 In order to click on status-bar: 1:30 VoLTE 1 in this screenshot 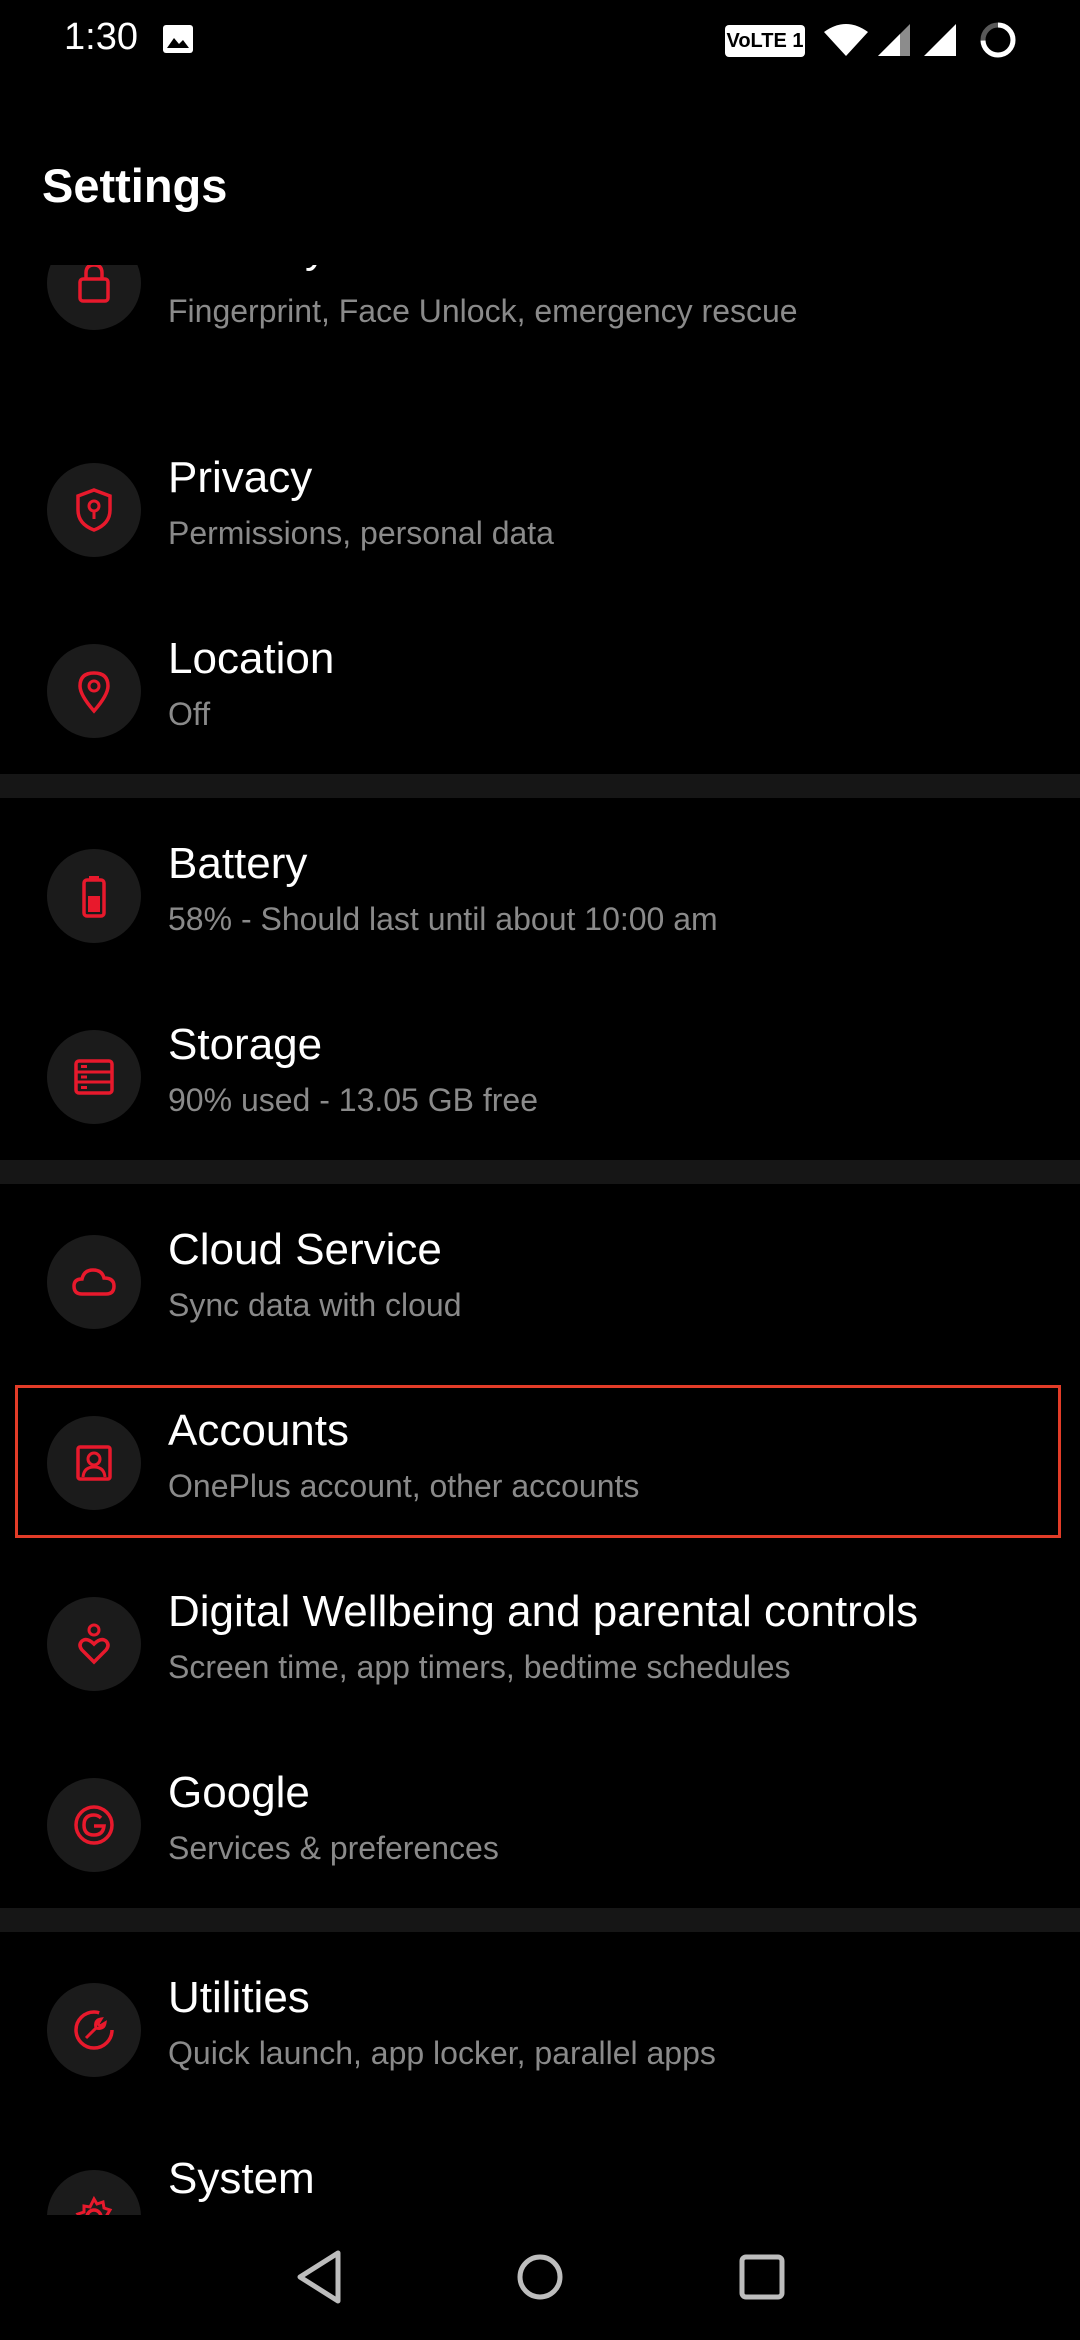, I will do `click(540, 40)`.